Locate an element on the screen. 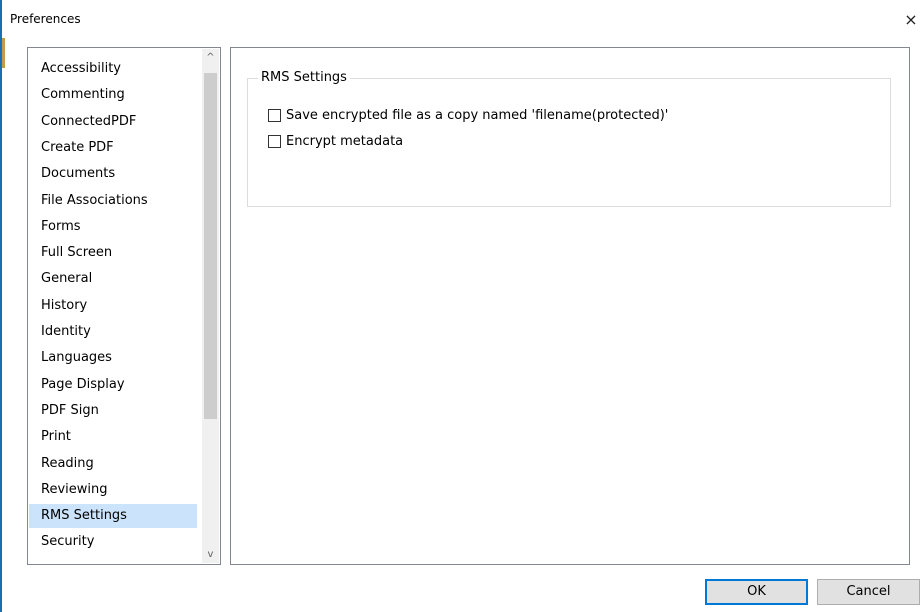 Image resolution: width=921 pixels, height=612 pixels. category-item: Create PDF is located at coordinates (113, 148).